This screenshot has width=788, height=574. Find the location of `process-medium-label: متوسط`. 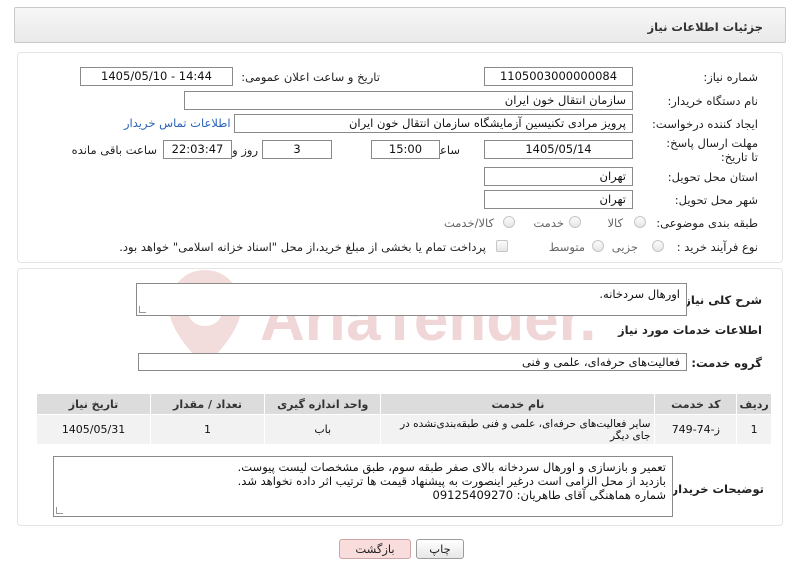

process-medium-label: متوسط is located at coordinates (566, 247).